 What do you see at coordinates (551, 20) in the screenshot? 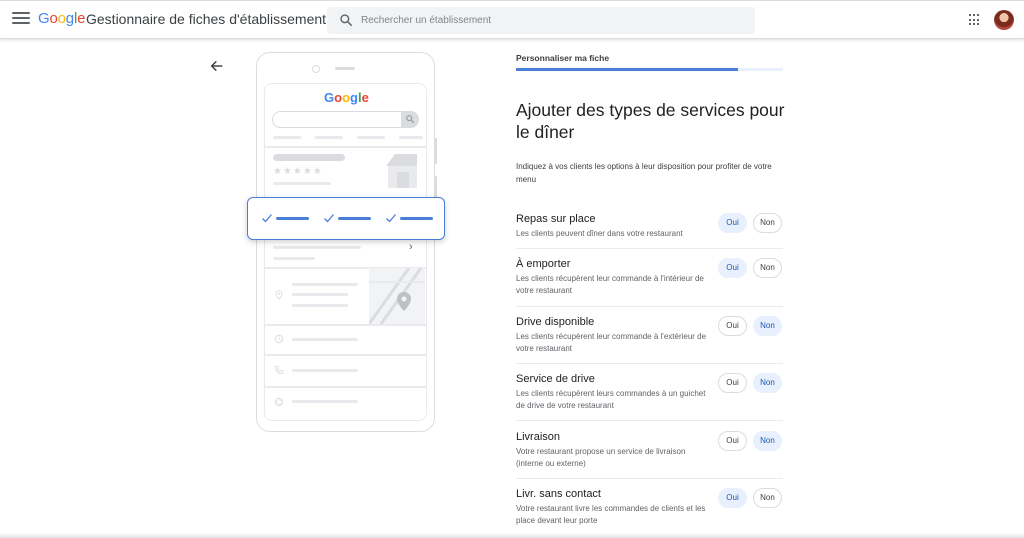
I see `search-input` at bounding box center [551, 20].